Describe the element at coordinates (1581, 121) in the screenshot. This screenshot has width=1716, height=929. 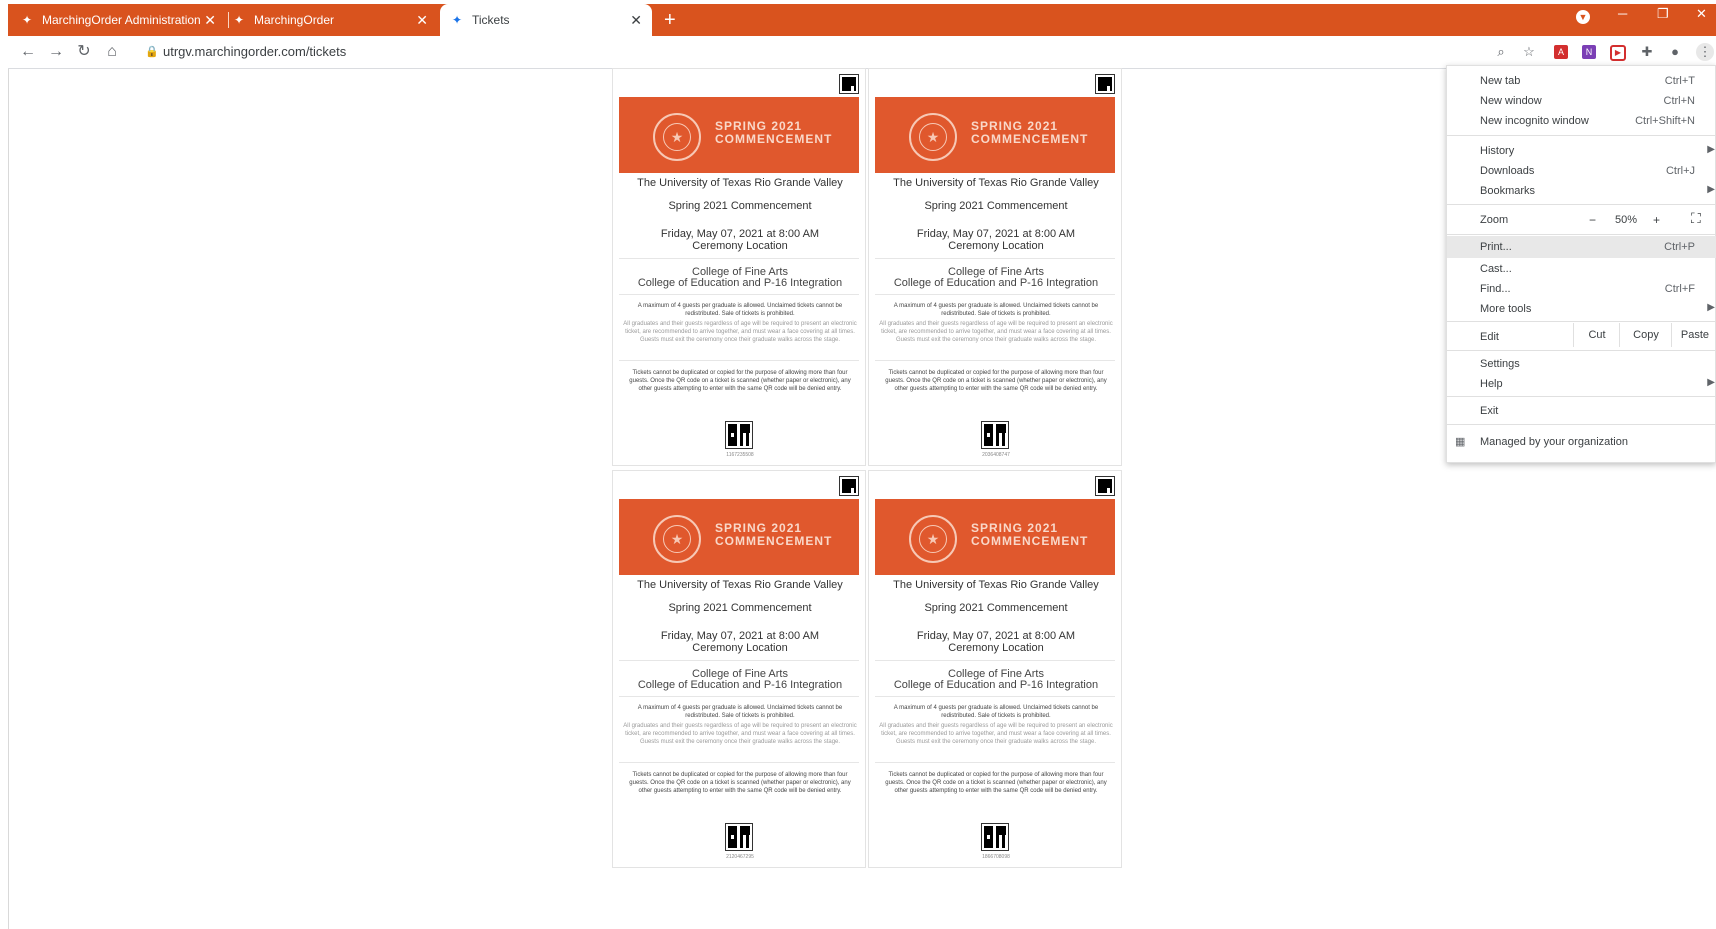
I see `menu-item-new-incognito-window: New incognito window Ctrl+Shift+N` at that location.